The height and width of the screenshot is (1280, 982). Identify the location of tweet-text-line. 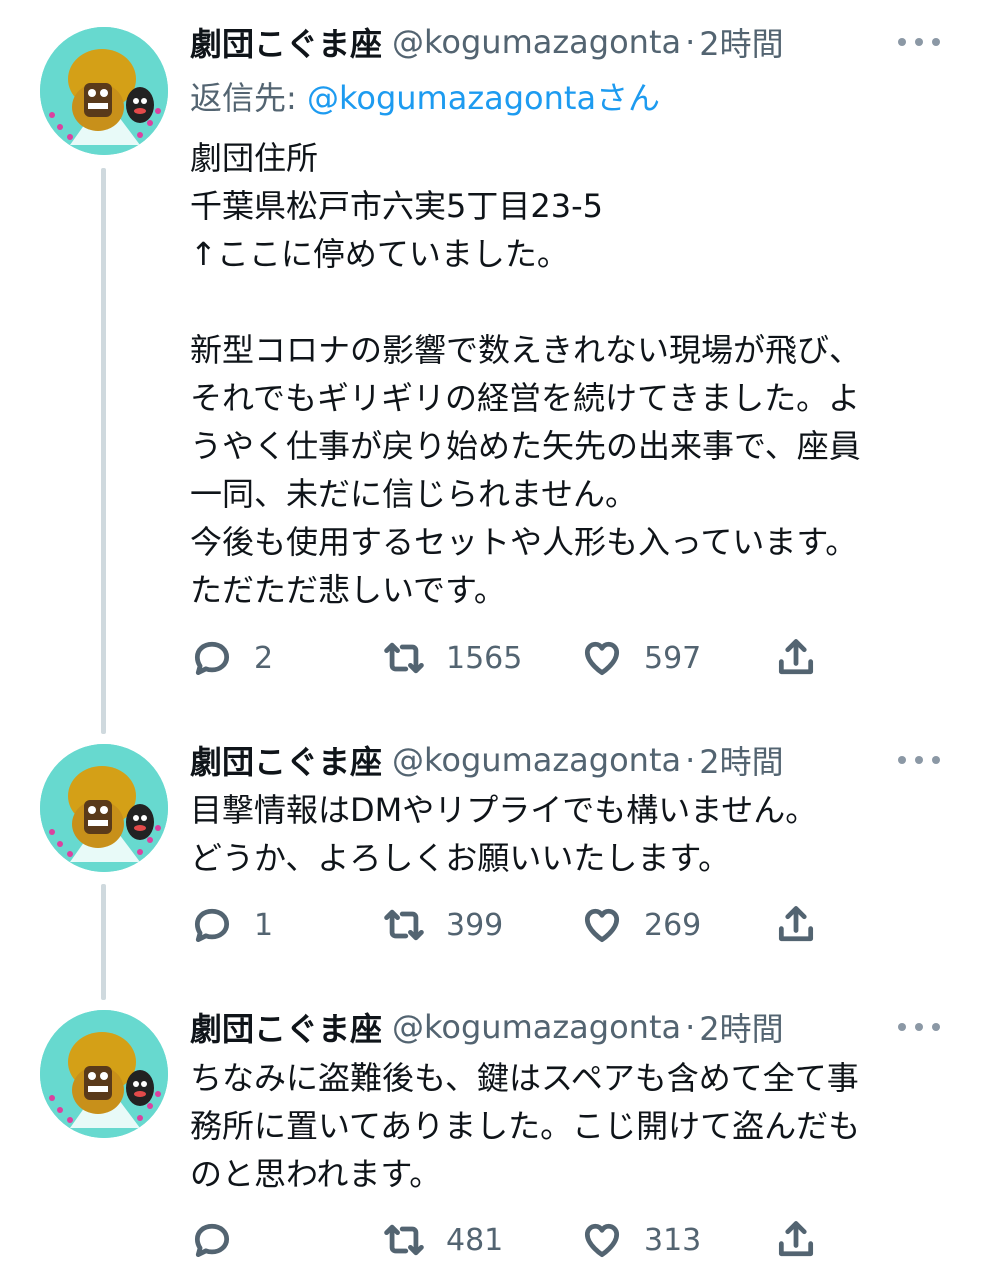
(570, 302).